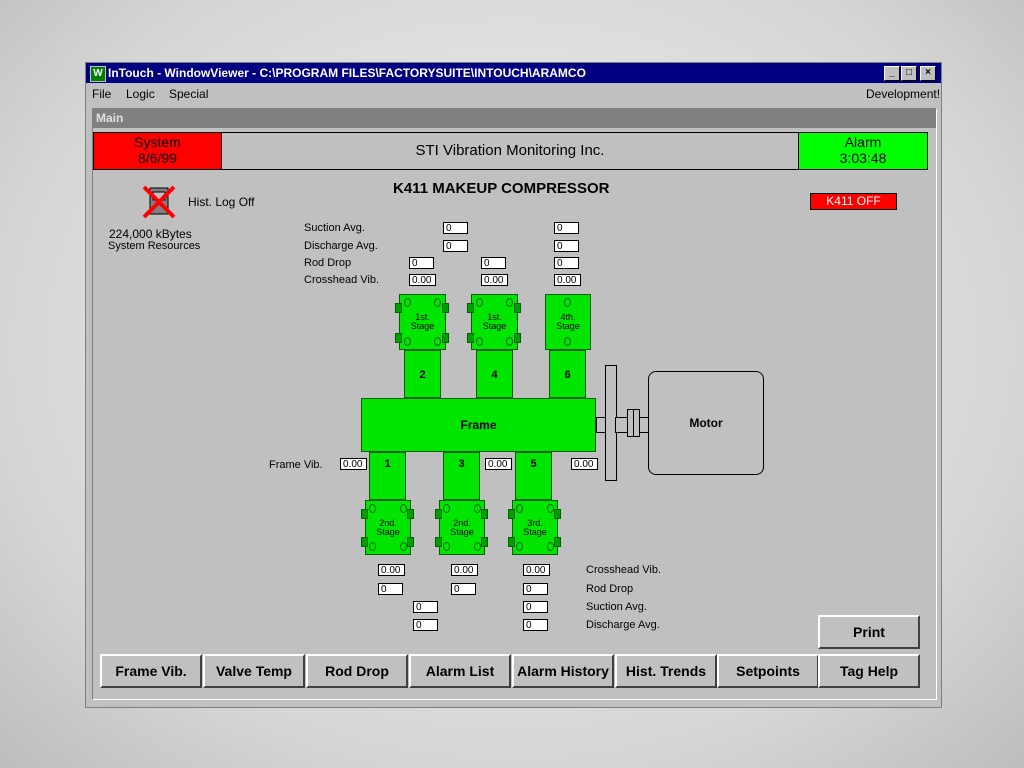 The image size is (1024, 768). Describe the element at coordinates (159, 202) in the screenshot. I see `hist-log-off-icon` at that location.